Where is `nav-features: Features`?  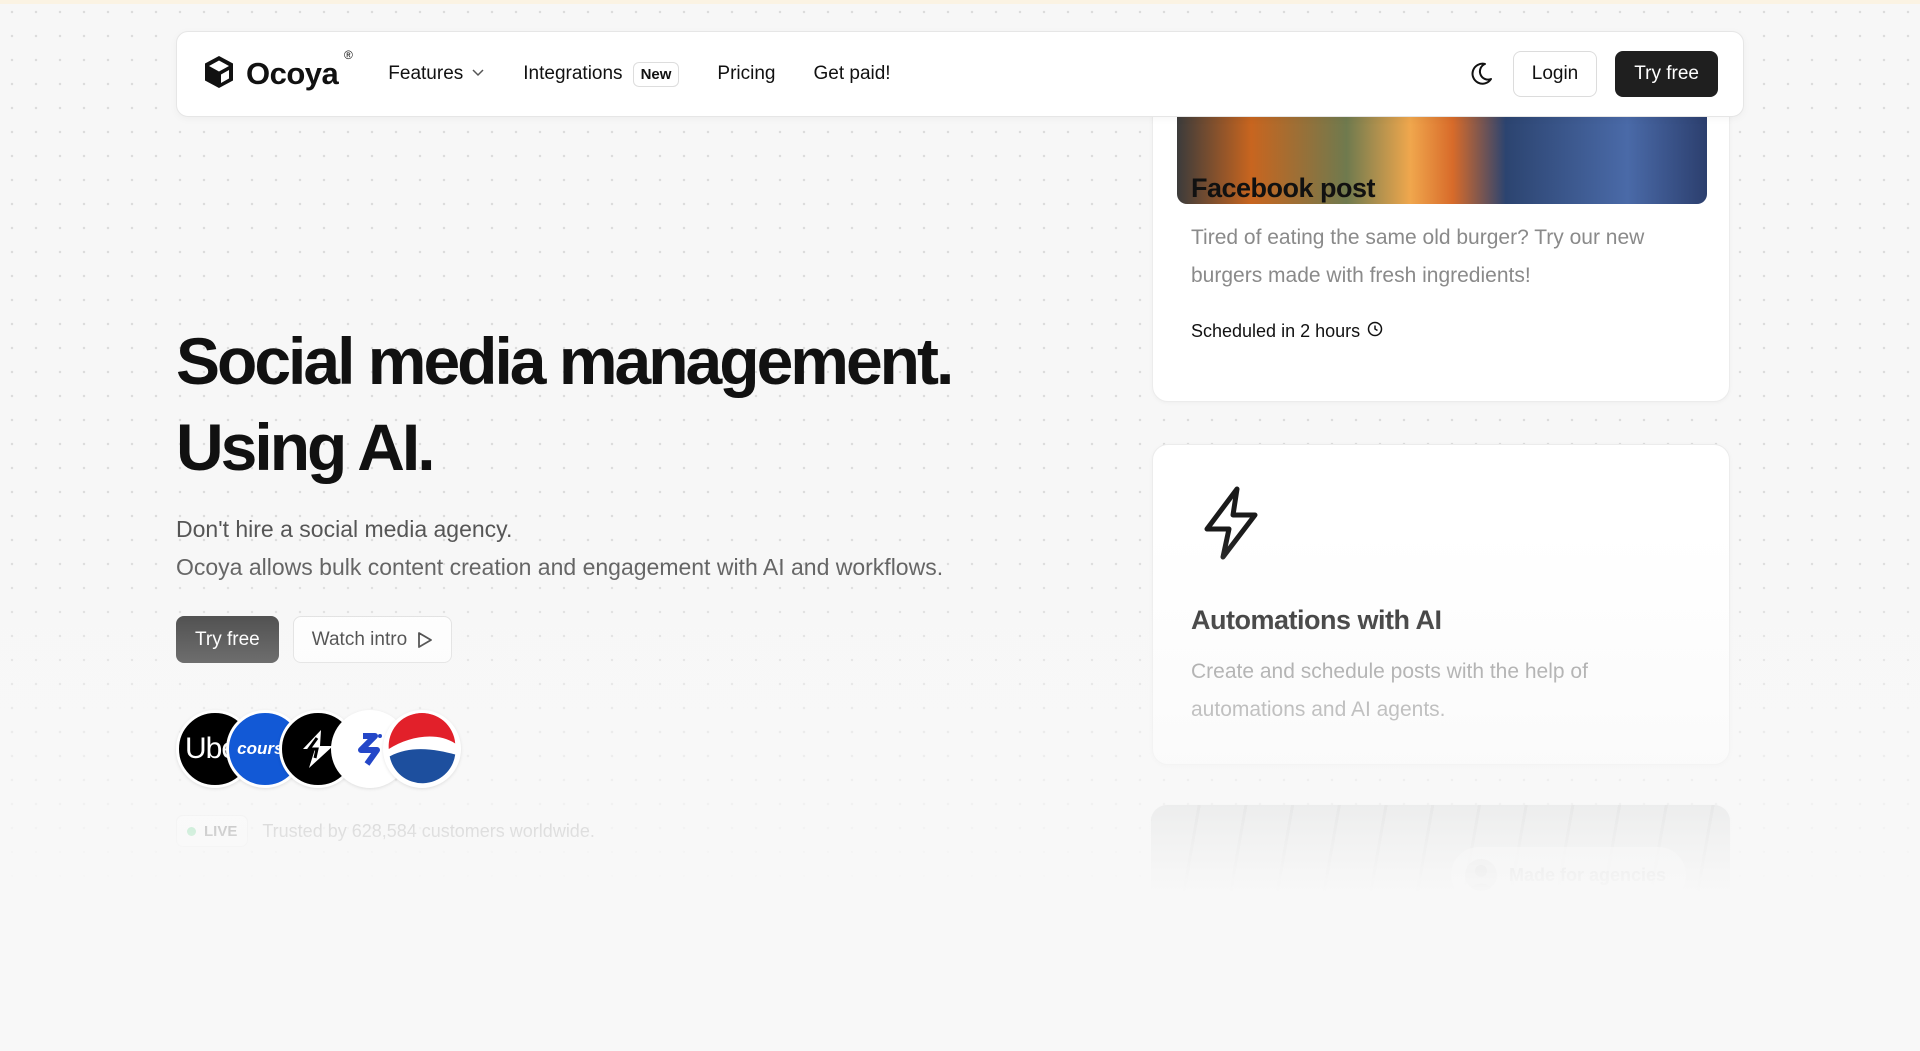
nav-features: Features is located at coordinates (436, 74).